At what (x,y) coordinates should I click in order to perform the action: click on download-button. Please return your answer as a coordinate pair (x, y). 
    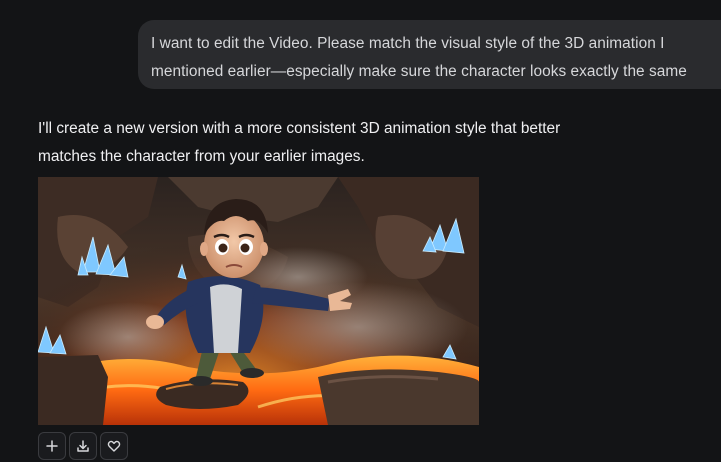
    Looking at the image, I should click on (83, 446).